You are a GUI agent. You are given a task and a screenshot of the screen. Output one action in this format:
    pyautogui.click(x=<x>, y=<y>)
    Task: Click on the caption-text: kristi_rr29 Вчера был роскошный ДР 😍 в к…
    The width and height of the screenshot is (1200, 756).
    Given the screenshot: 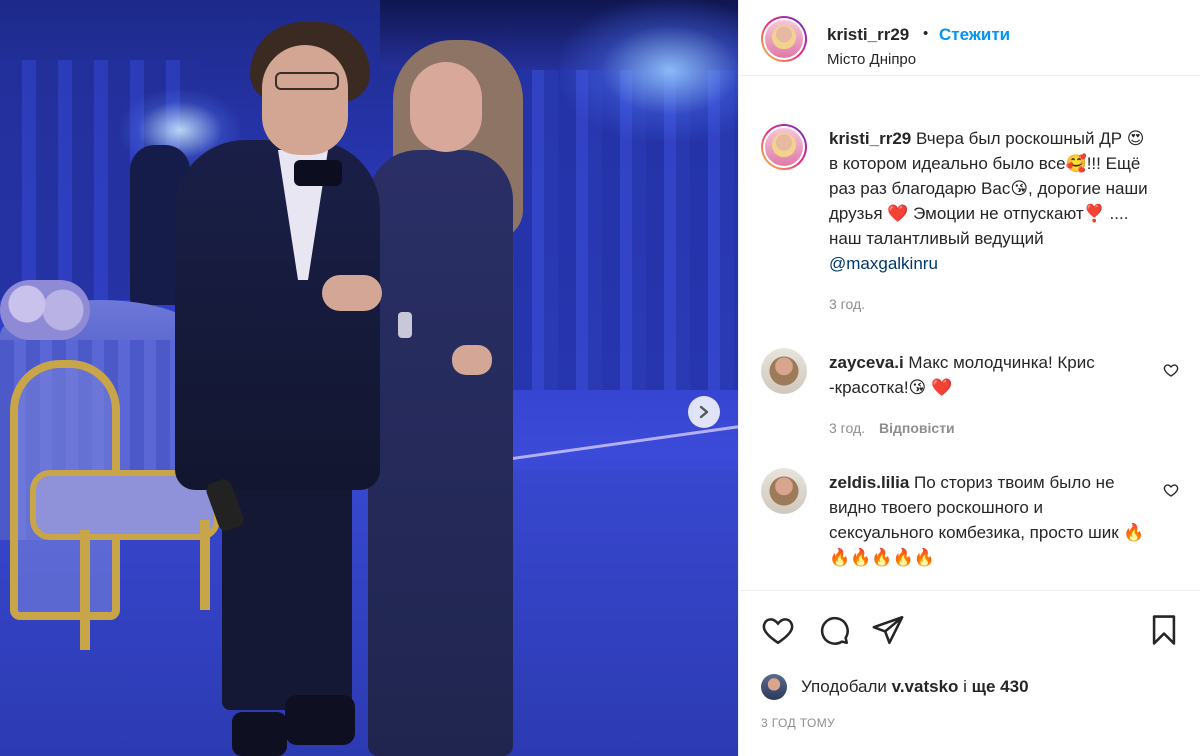 What is the action you would take?
    pyautogui.click(x=989, y=201)
    